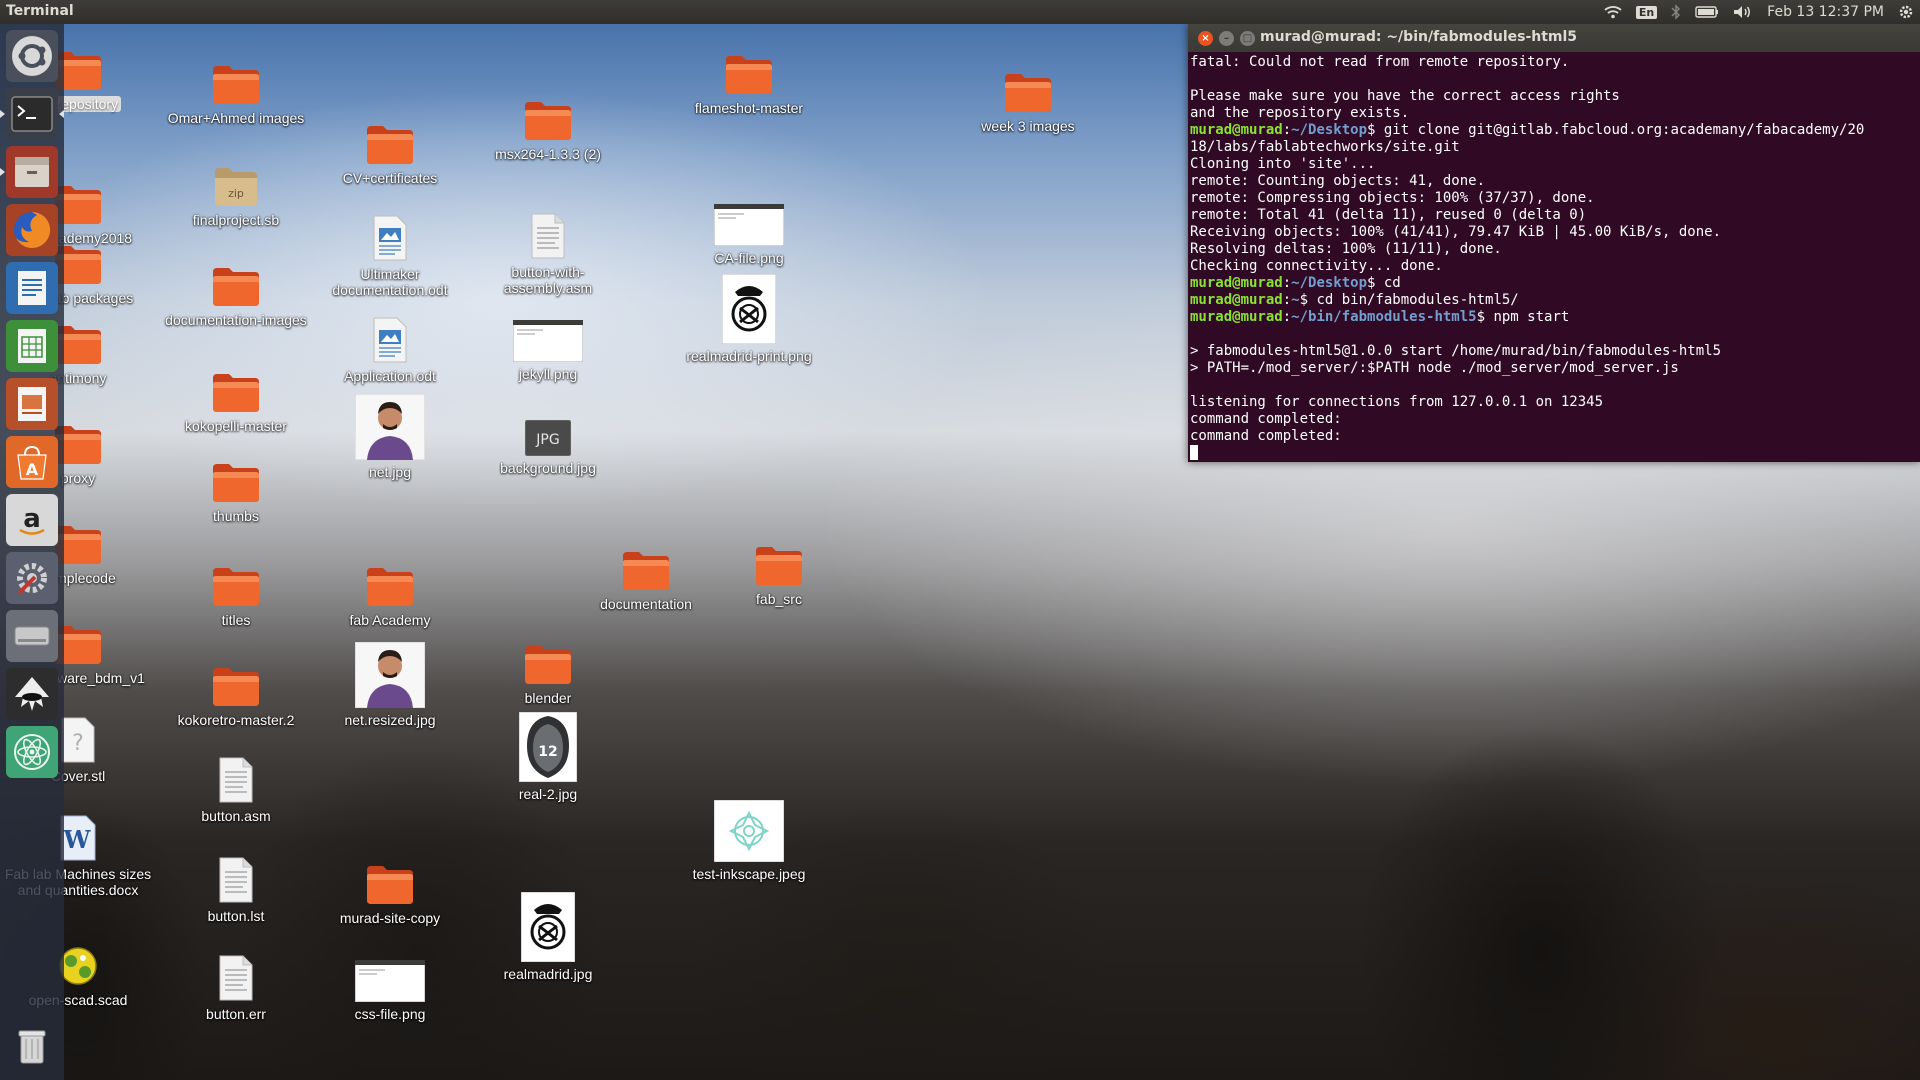  What do you see at coordinates (1226, 38) in the screenshot?
I see `minimize-icon: –` at bounding box center [1226, 38].